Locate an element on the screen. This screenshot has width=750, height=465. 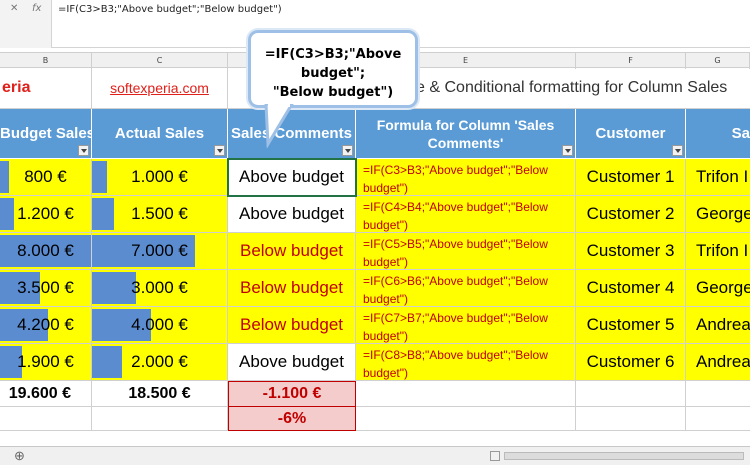
empty-cell-b10 is located at coordinates (46, 419).